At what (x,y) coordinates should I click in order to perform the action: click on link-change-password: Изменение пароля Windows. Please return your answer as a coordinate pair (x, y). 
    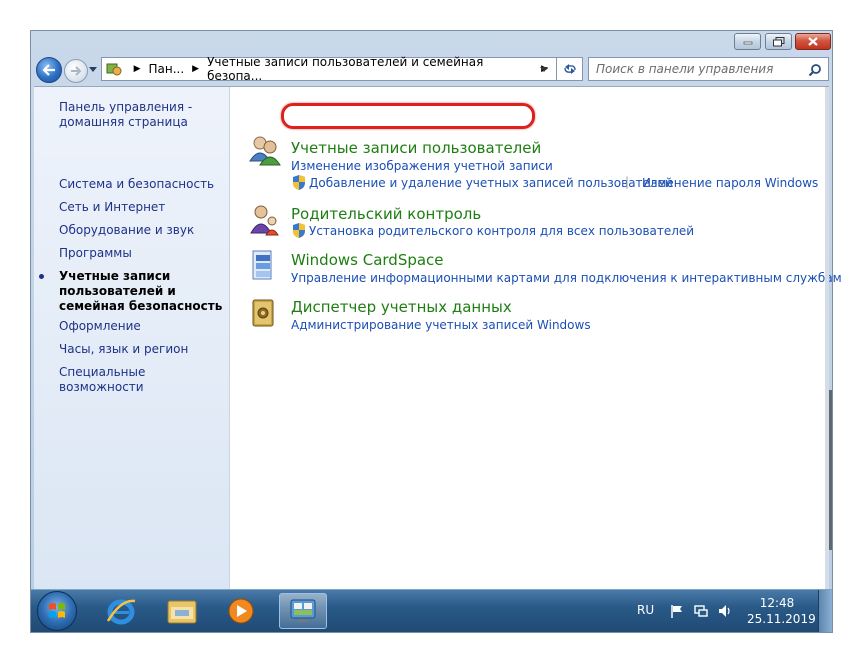
    Looking at the image, I should click on (730, 183).